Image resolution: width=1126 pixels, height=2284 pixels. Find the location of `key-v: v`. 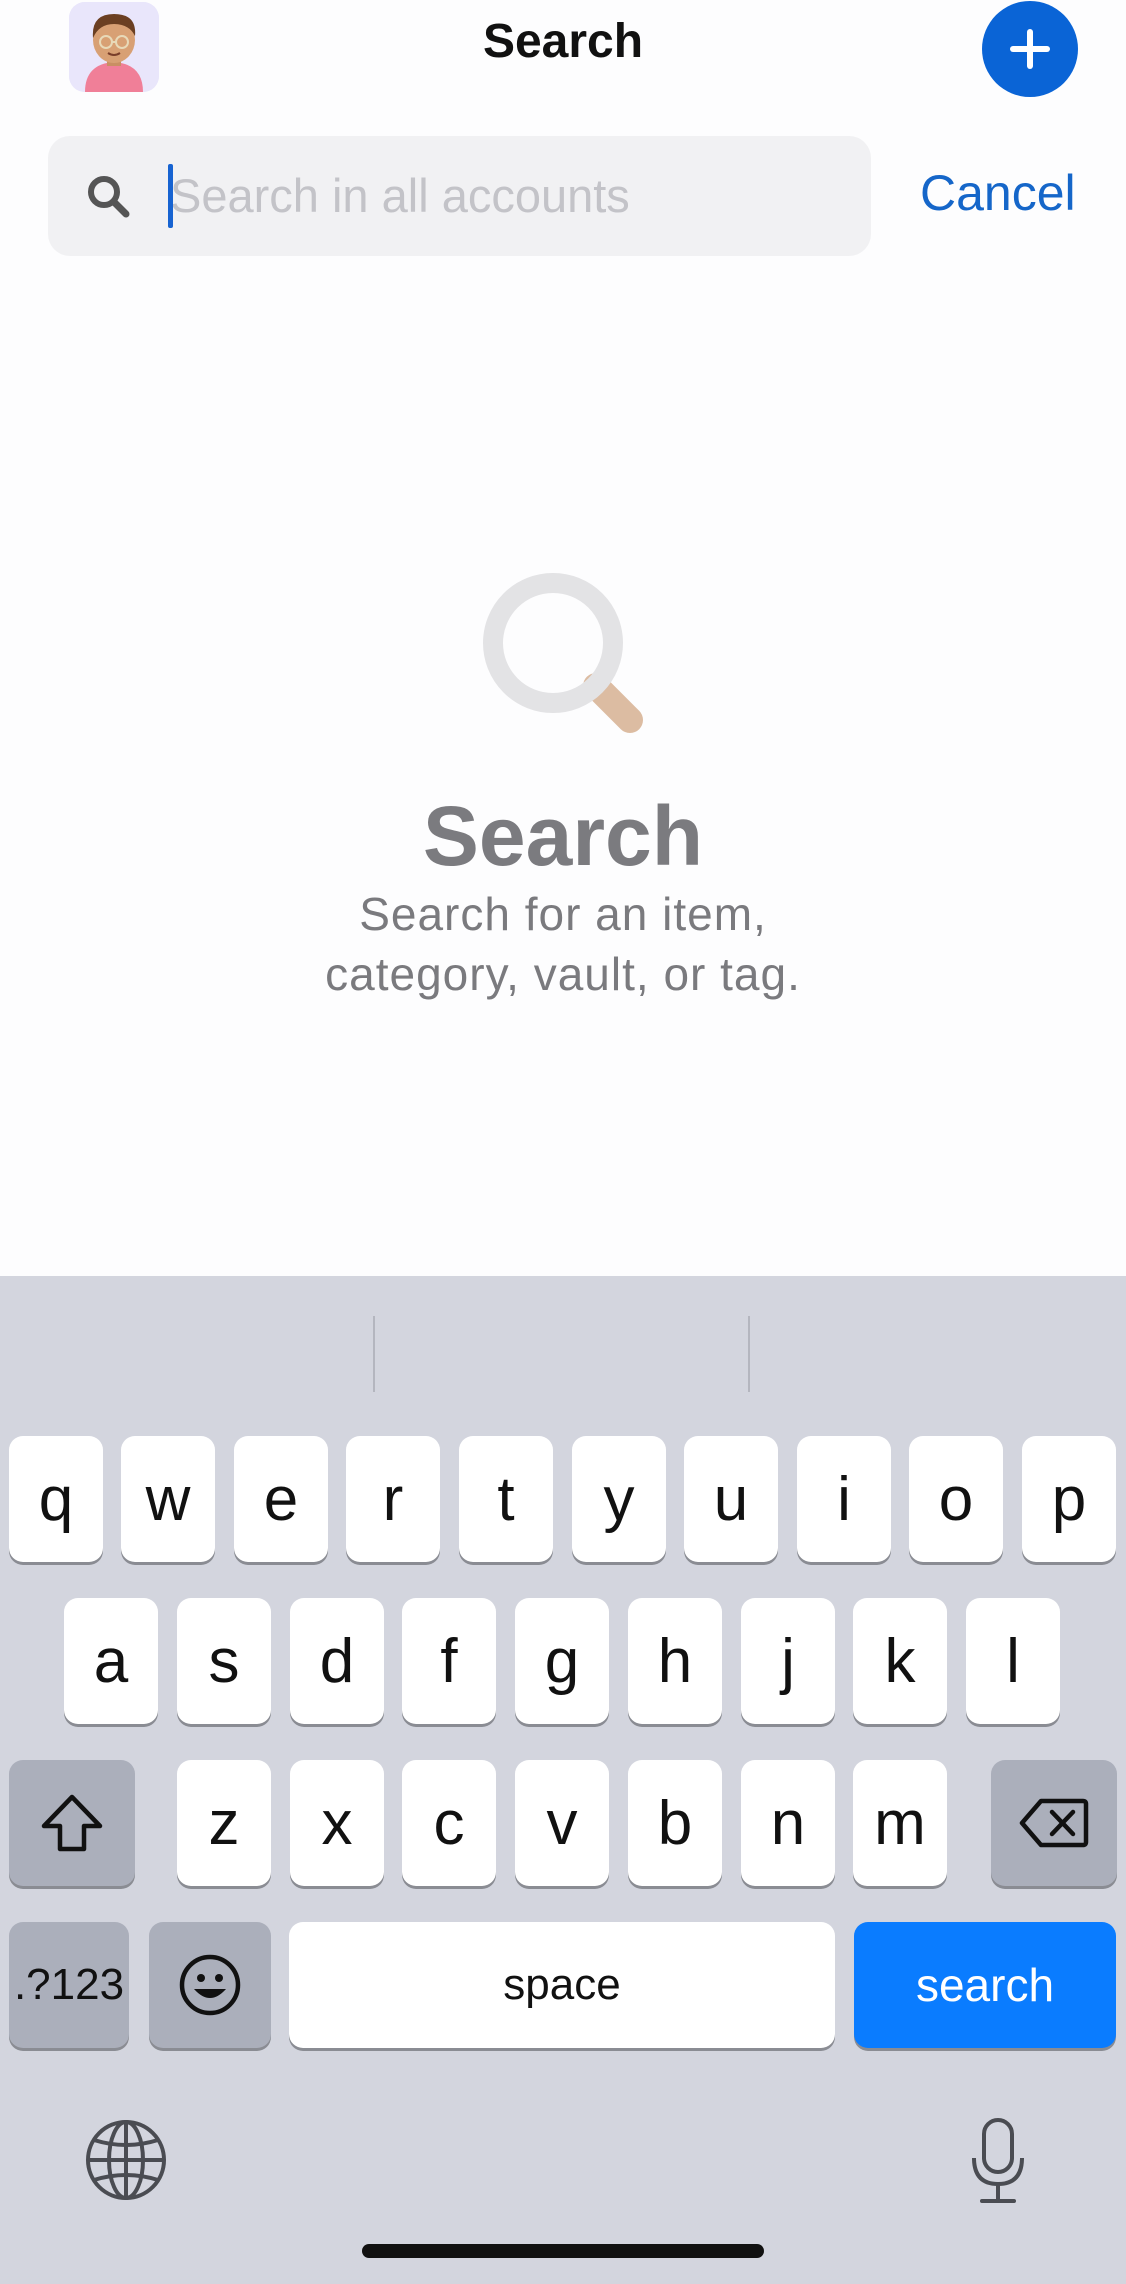

key-v: v is located at coordinates (562, 1823).